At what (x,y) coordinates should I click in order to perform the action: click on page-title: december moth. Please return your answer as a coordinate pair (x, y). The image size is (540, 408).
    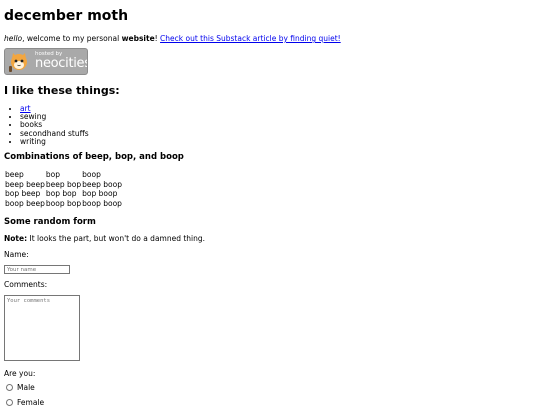
    Looking at the image, I should click on (66, 16).